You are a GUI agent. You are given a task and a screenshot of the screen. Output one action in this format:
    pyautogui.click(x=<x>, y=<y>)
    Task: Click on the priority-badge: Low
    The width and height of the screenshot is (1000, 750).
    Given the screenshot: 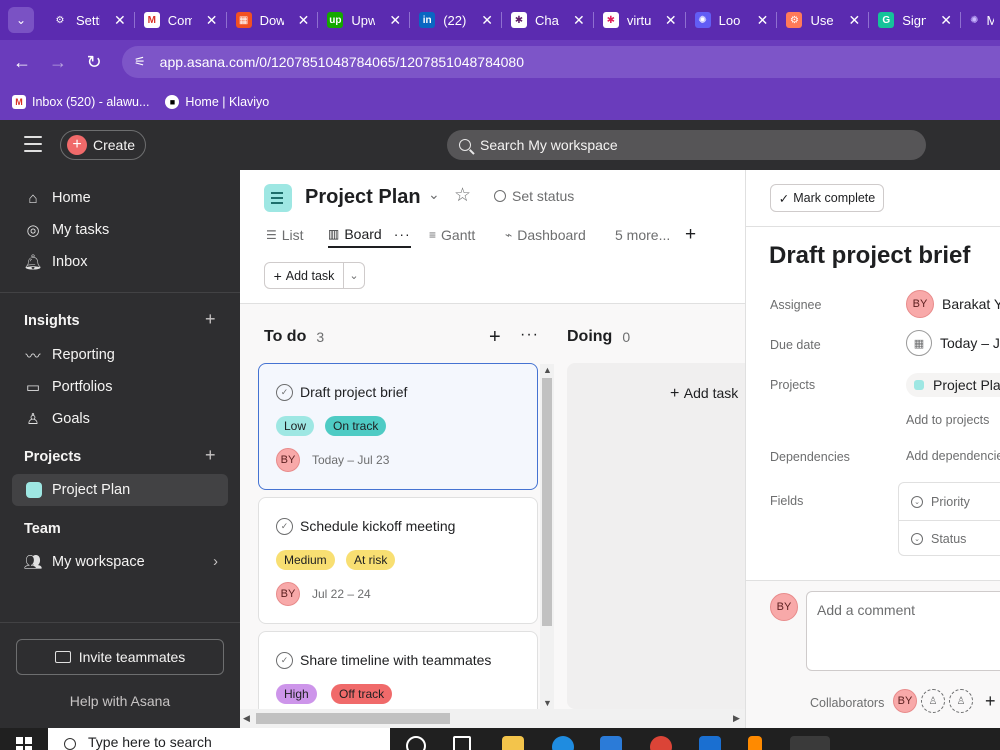 What is the action you would take?
    pyautogui.click(x=295, y=426)
    